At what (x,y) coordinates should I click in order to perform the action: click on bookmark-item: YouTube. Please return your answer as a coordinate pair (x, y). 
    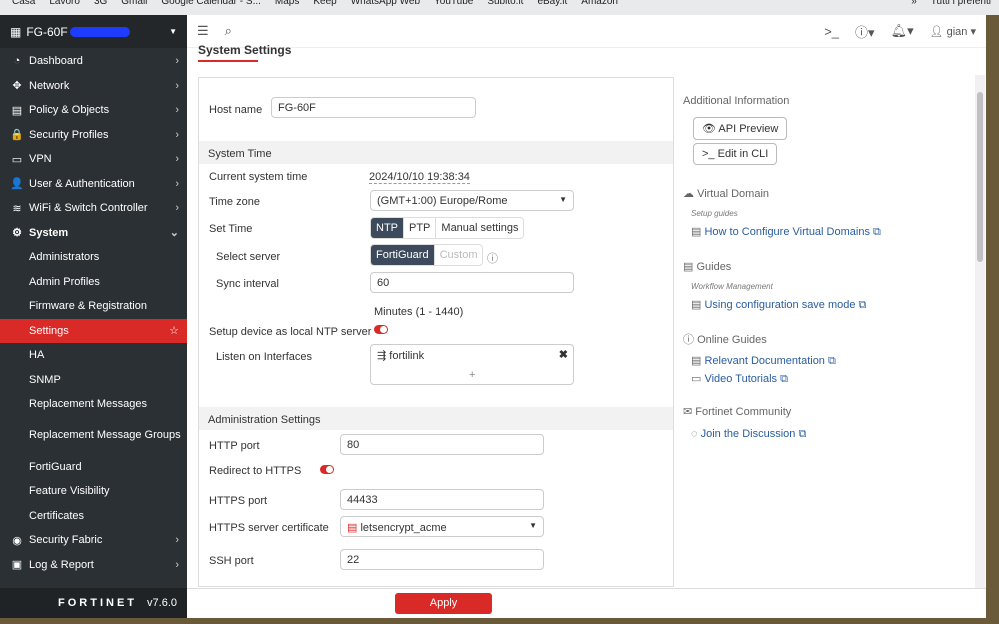
    Looking at the image, I should click on (453, 3).